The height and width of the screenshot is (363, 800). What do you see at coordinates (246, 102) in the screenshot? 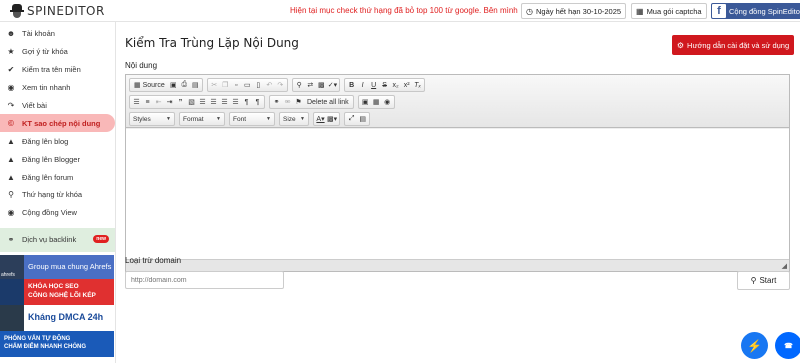
I see `ltr-icon: ¶` at bounding box center [246, 102].